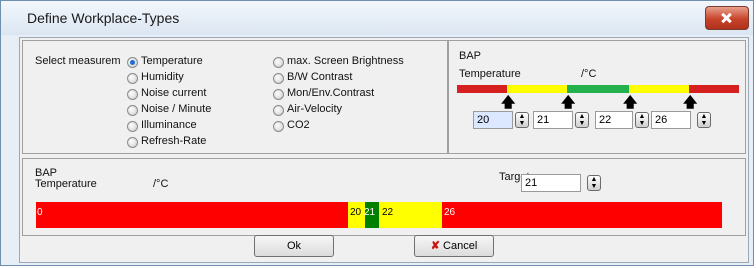 This screenshot has width=756, height=268. What do you see at coordinates (450, 212) in the screenshot?
I see `range-label-26: 26` at bounding box center [450, 212].